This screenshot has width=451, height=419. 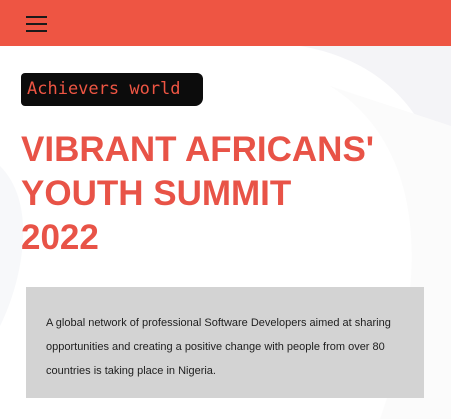 What do you see at coordinates (225, 23) in the screenshot?
I see `top-navigation-bar` at bounding box center [225, 23].